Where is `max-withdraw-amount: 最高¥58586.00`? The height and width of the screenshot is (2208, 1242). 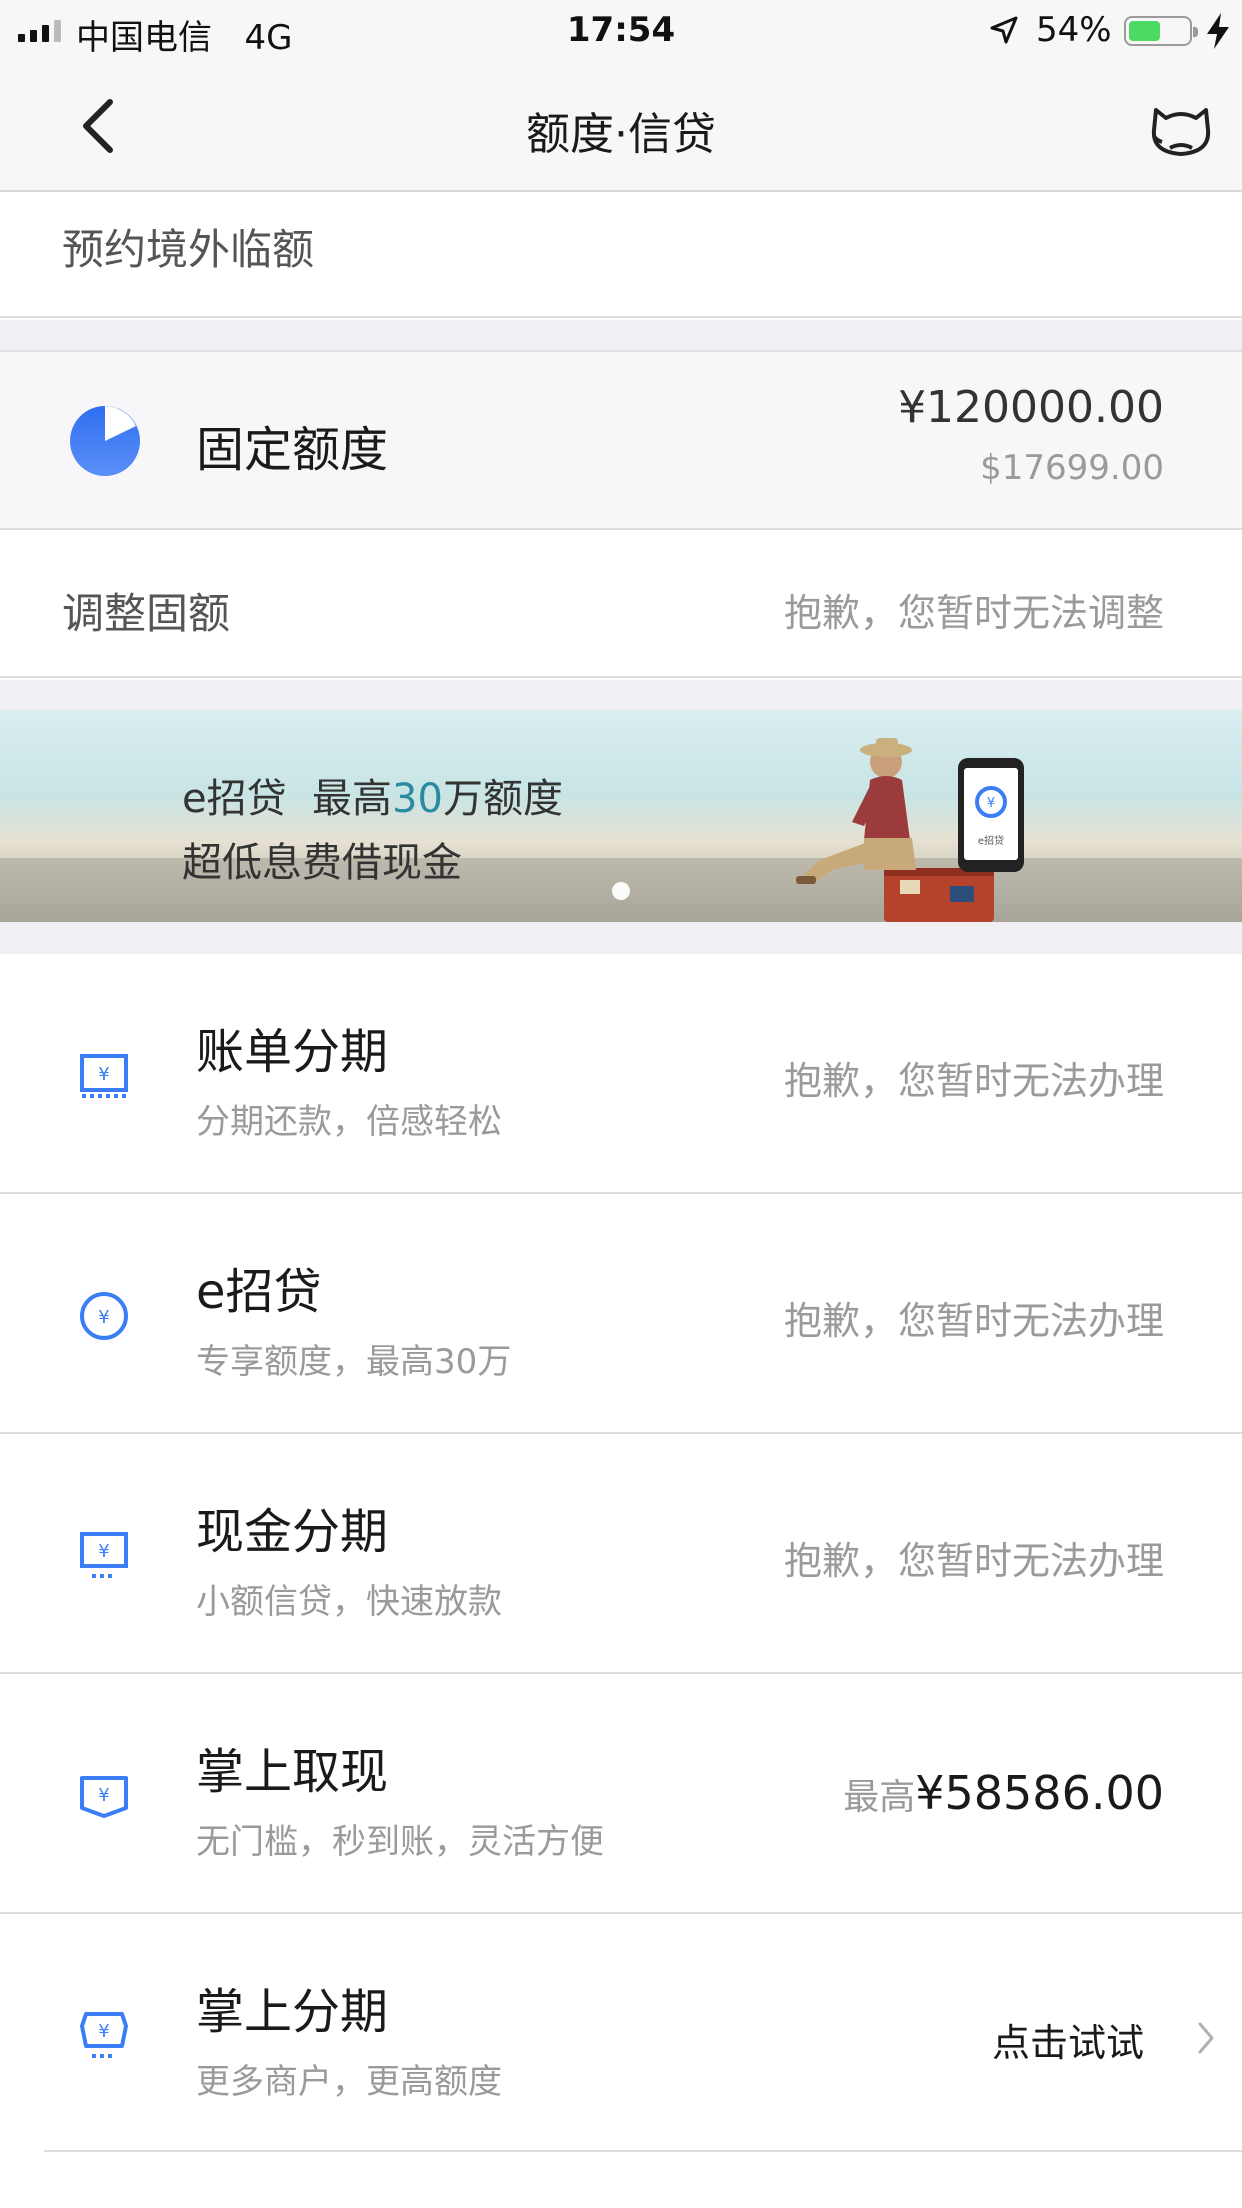 max-withdraw-amount: 最高¥58586.00 is located at coordinates (1003, 1793).